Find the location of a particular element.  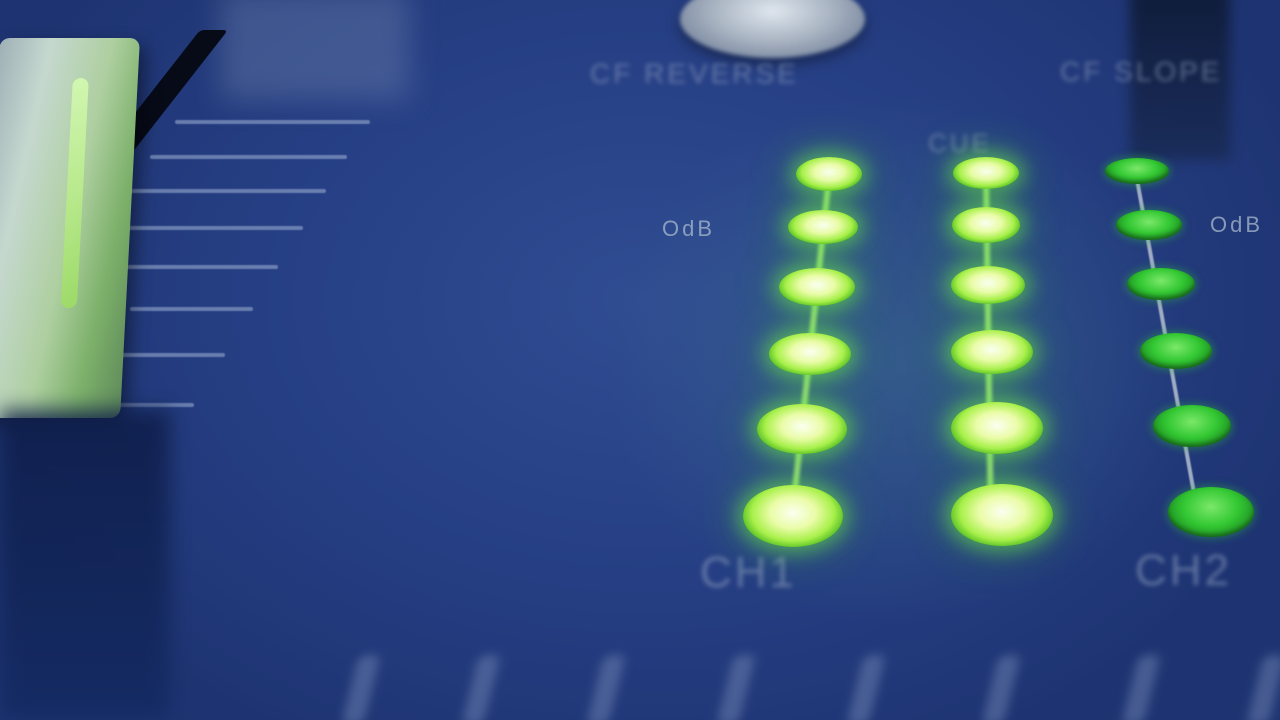

top-left-blur is located at coordinates (315, 50).